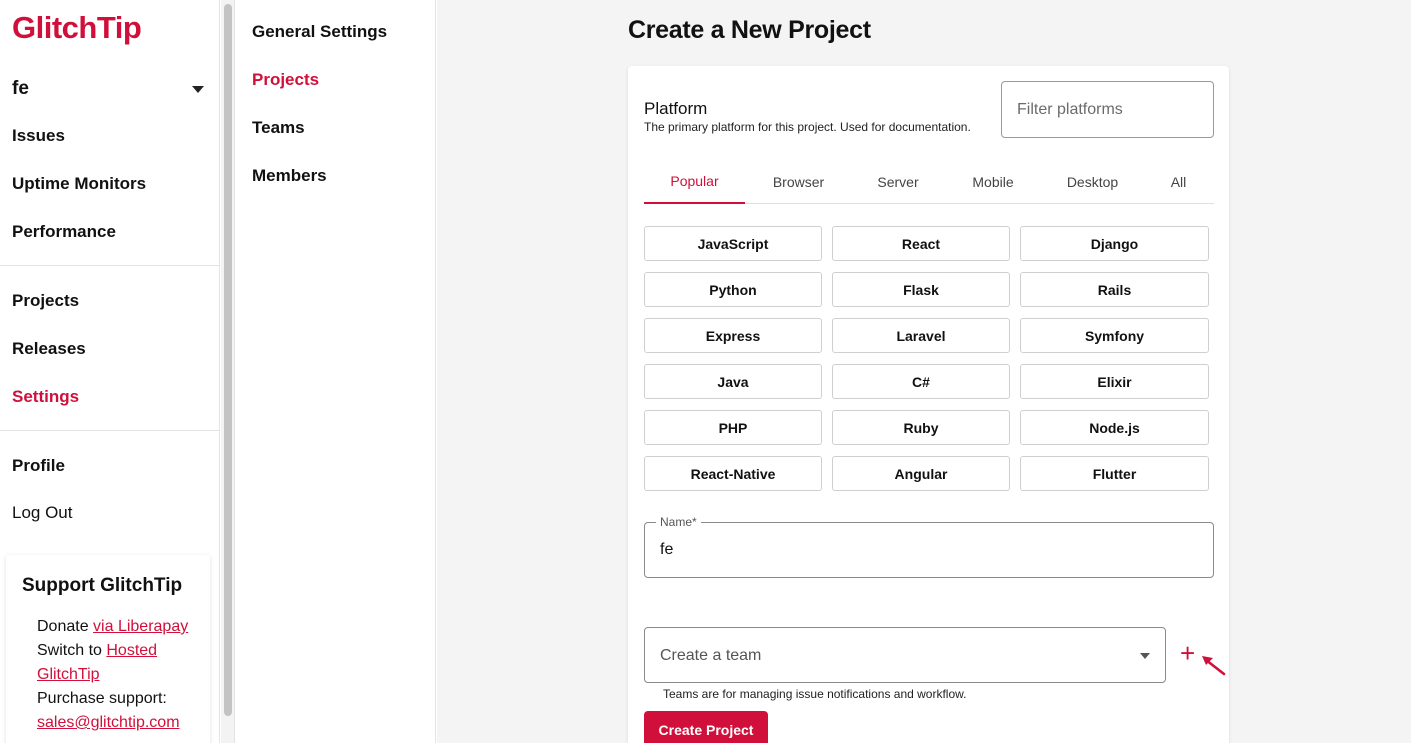 The height and width of the screenshot is (743, 1411). I want to click on tab-browser: Browser, so click(798, 182).